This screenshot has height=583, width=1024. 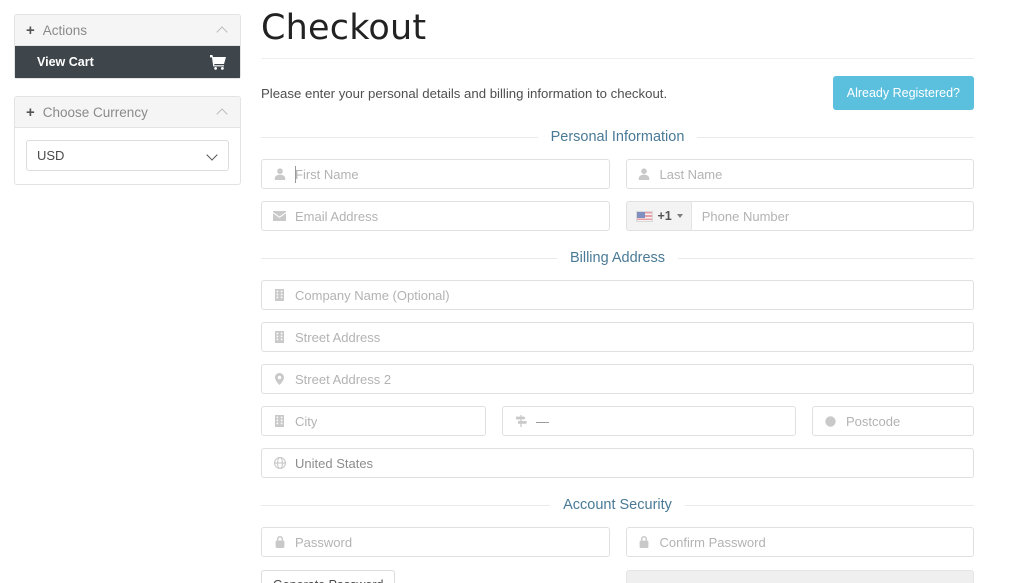 I want to click on state-col: —, so click(x=649, y=421).